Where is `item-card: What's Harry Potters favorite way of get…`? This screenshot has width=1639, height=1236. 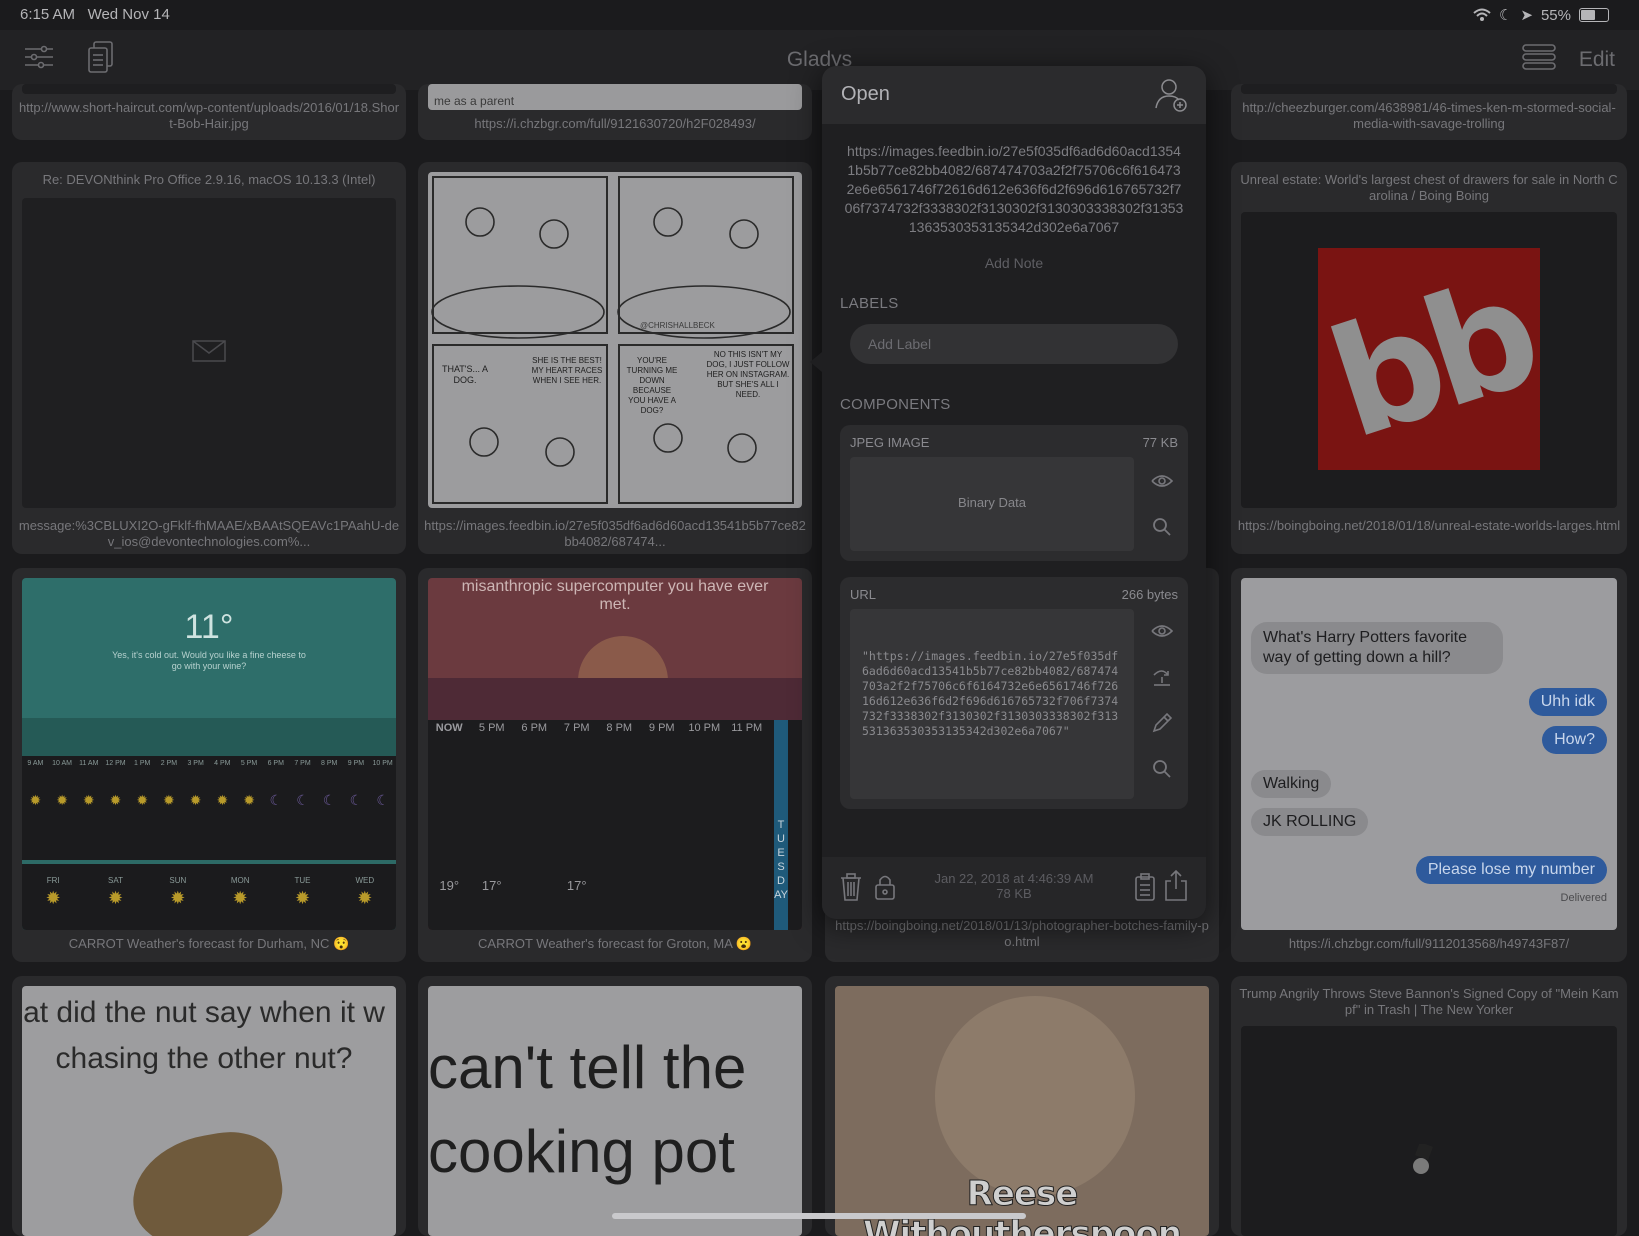 item-card: What's Harry Potters favorite way of get… is located at coordinates (1429, 765).